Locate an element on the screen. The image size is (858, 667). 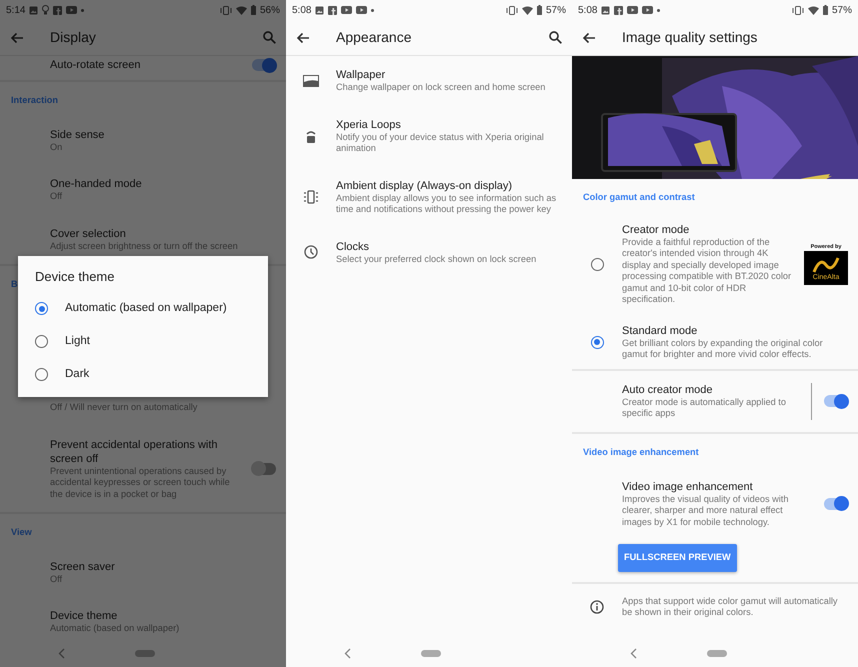
dialog-option: Light is located at coordinates (151, 341).